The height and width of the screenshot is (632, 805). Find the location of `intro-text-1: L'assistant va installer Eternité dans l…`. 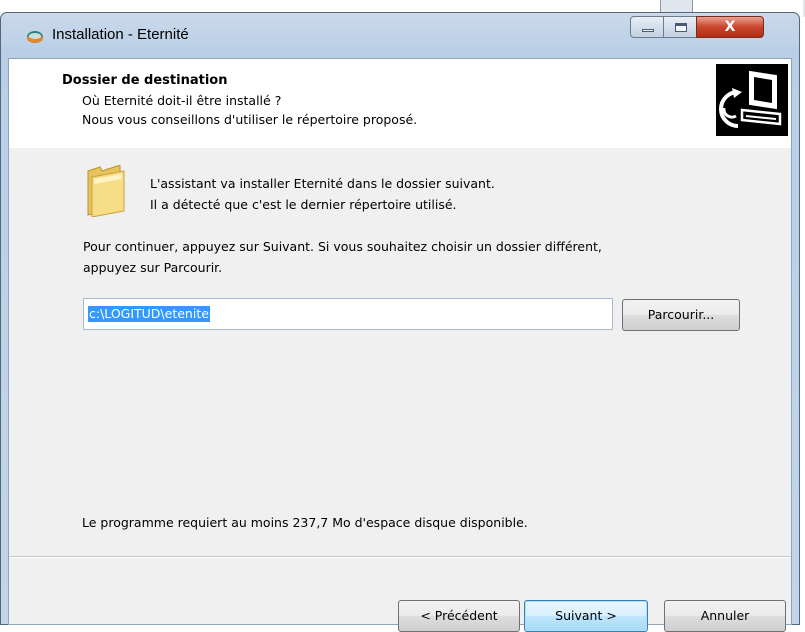

intro-text-1: L'assistant va installer Eternité dans l… is located at coordinates (322, 183).